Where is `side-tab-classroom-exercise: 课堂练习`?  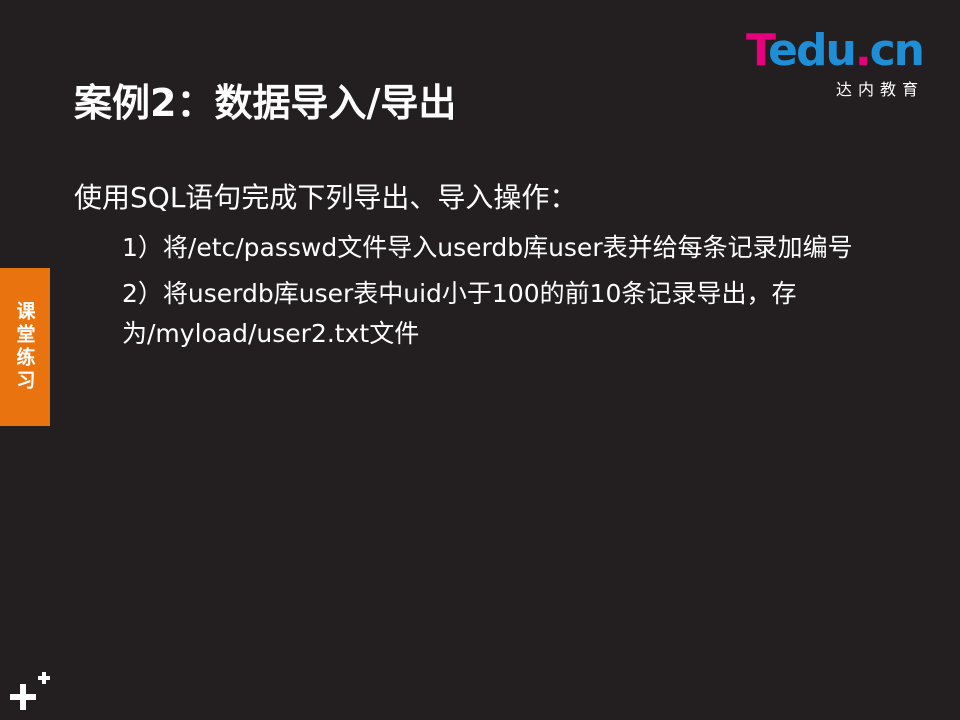 side-tab-classroom-exercise: 课堂练习 is located at coordinates (25, 347).